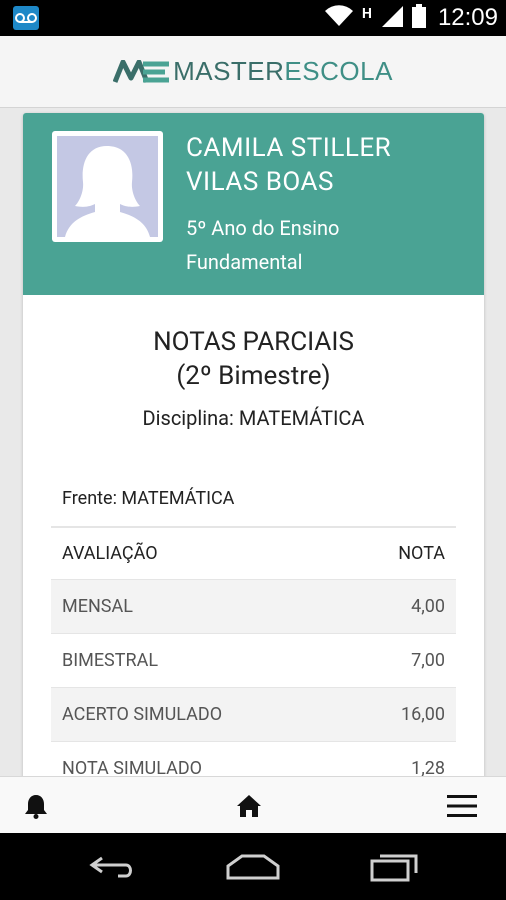 This screenshot has width=506, height=900. Describe the element at coordinates (339, 18) in the screenshot. I see `wifi-icon` at that location.